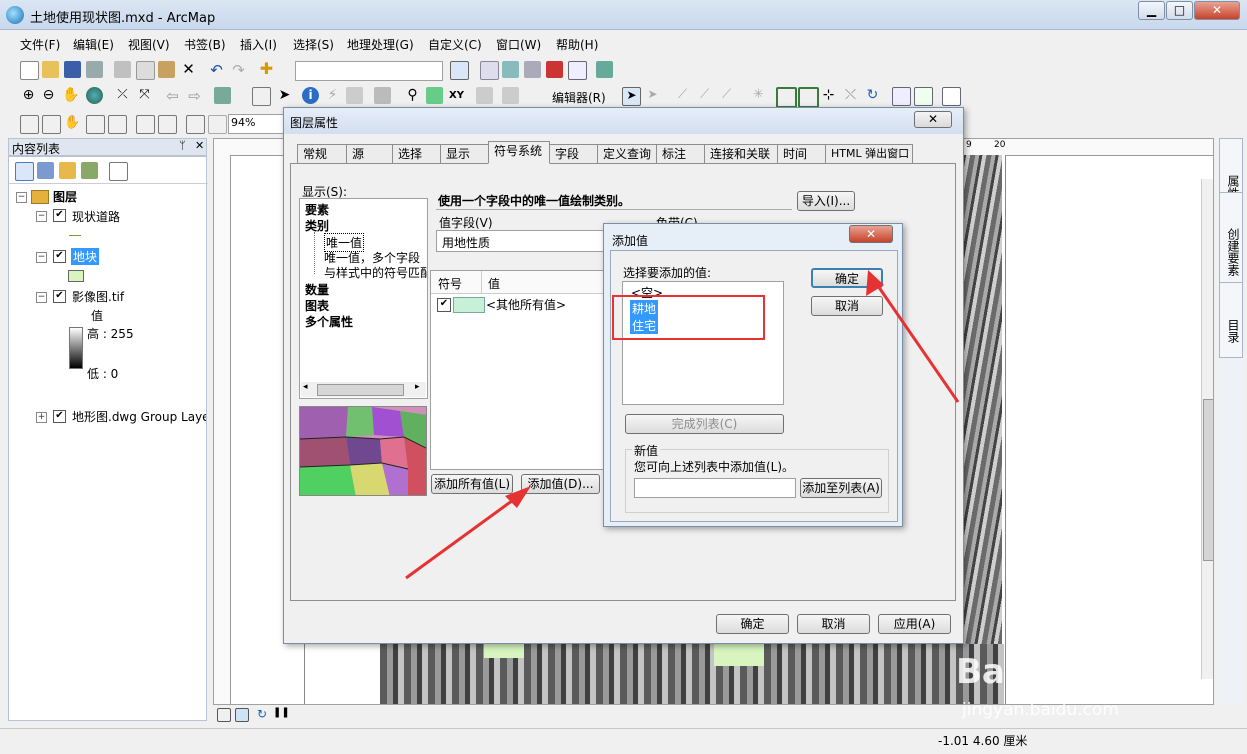 Image resolution: width=1247 pixels, height=754 pixels. Describe the element at coordinates (688, 317) in the screenshot. I see `highlight-box` at that location.